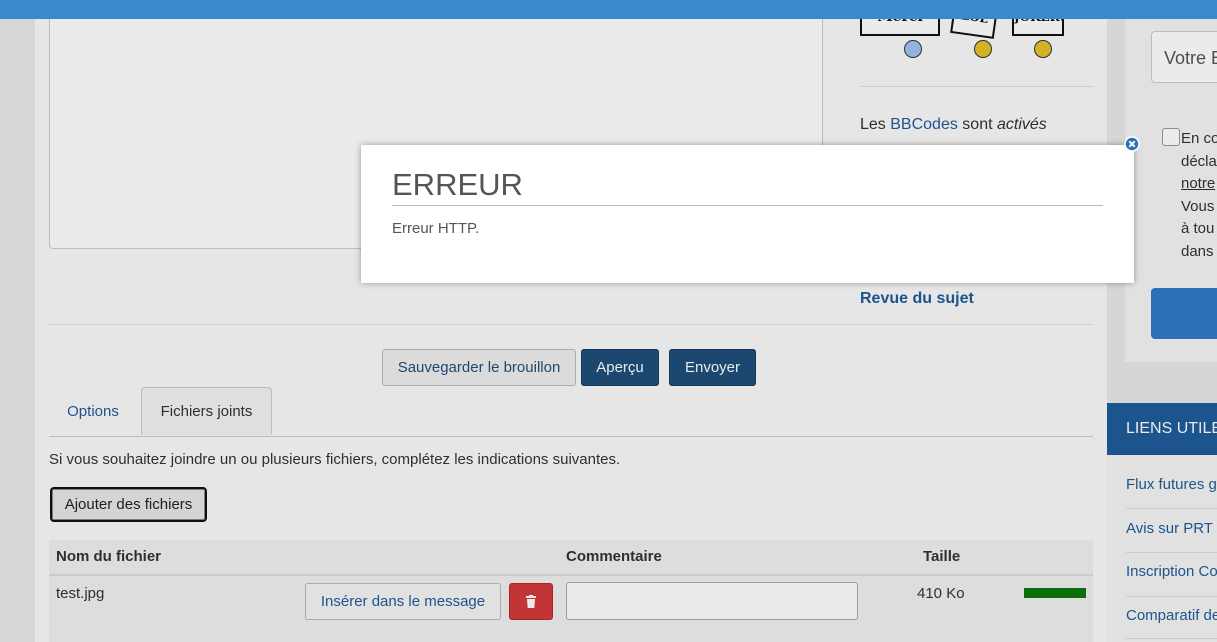  Describe the element at coordinates (608, 9) in the screenshot. I see `top-bar` at that location.